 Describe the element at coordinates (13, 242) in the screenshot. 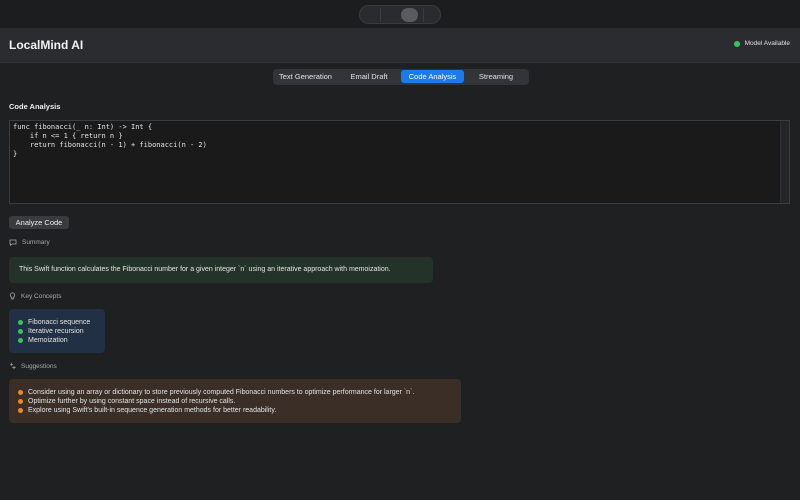

I see `speech-bubble-icon` at that location.